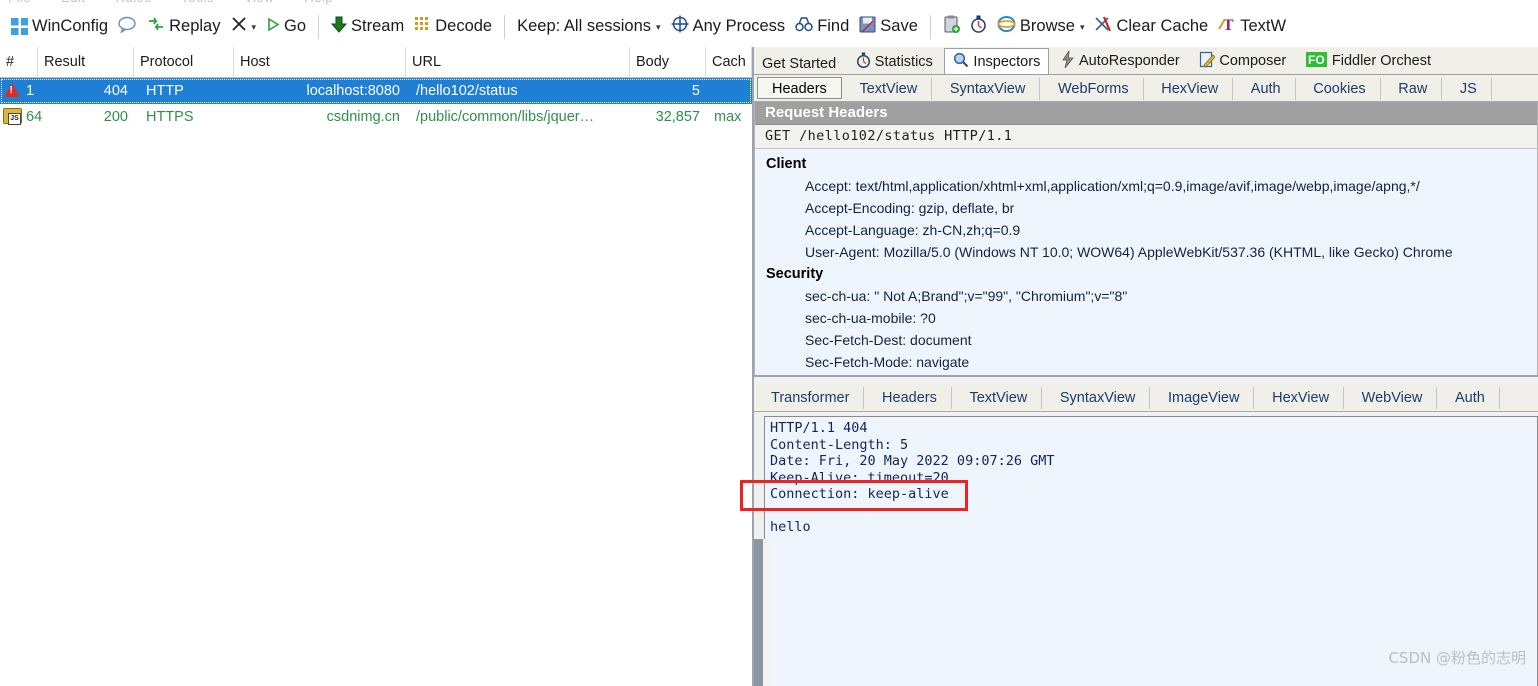 The height and width of the screenshot is (686, 1538). What do you see at coordinates (766, 612) in the screenshot?
I see `response-scrollbar-track` at bounding box center [766, 612].